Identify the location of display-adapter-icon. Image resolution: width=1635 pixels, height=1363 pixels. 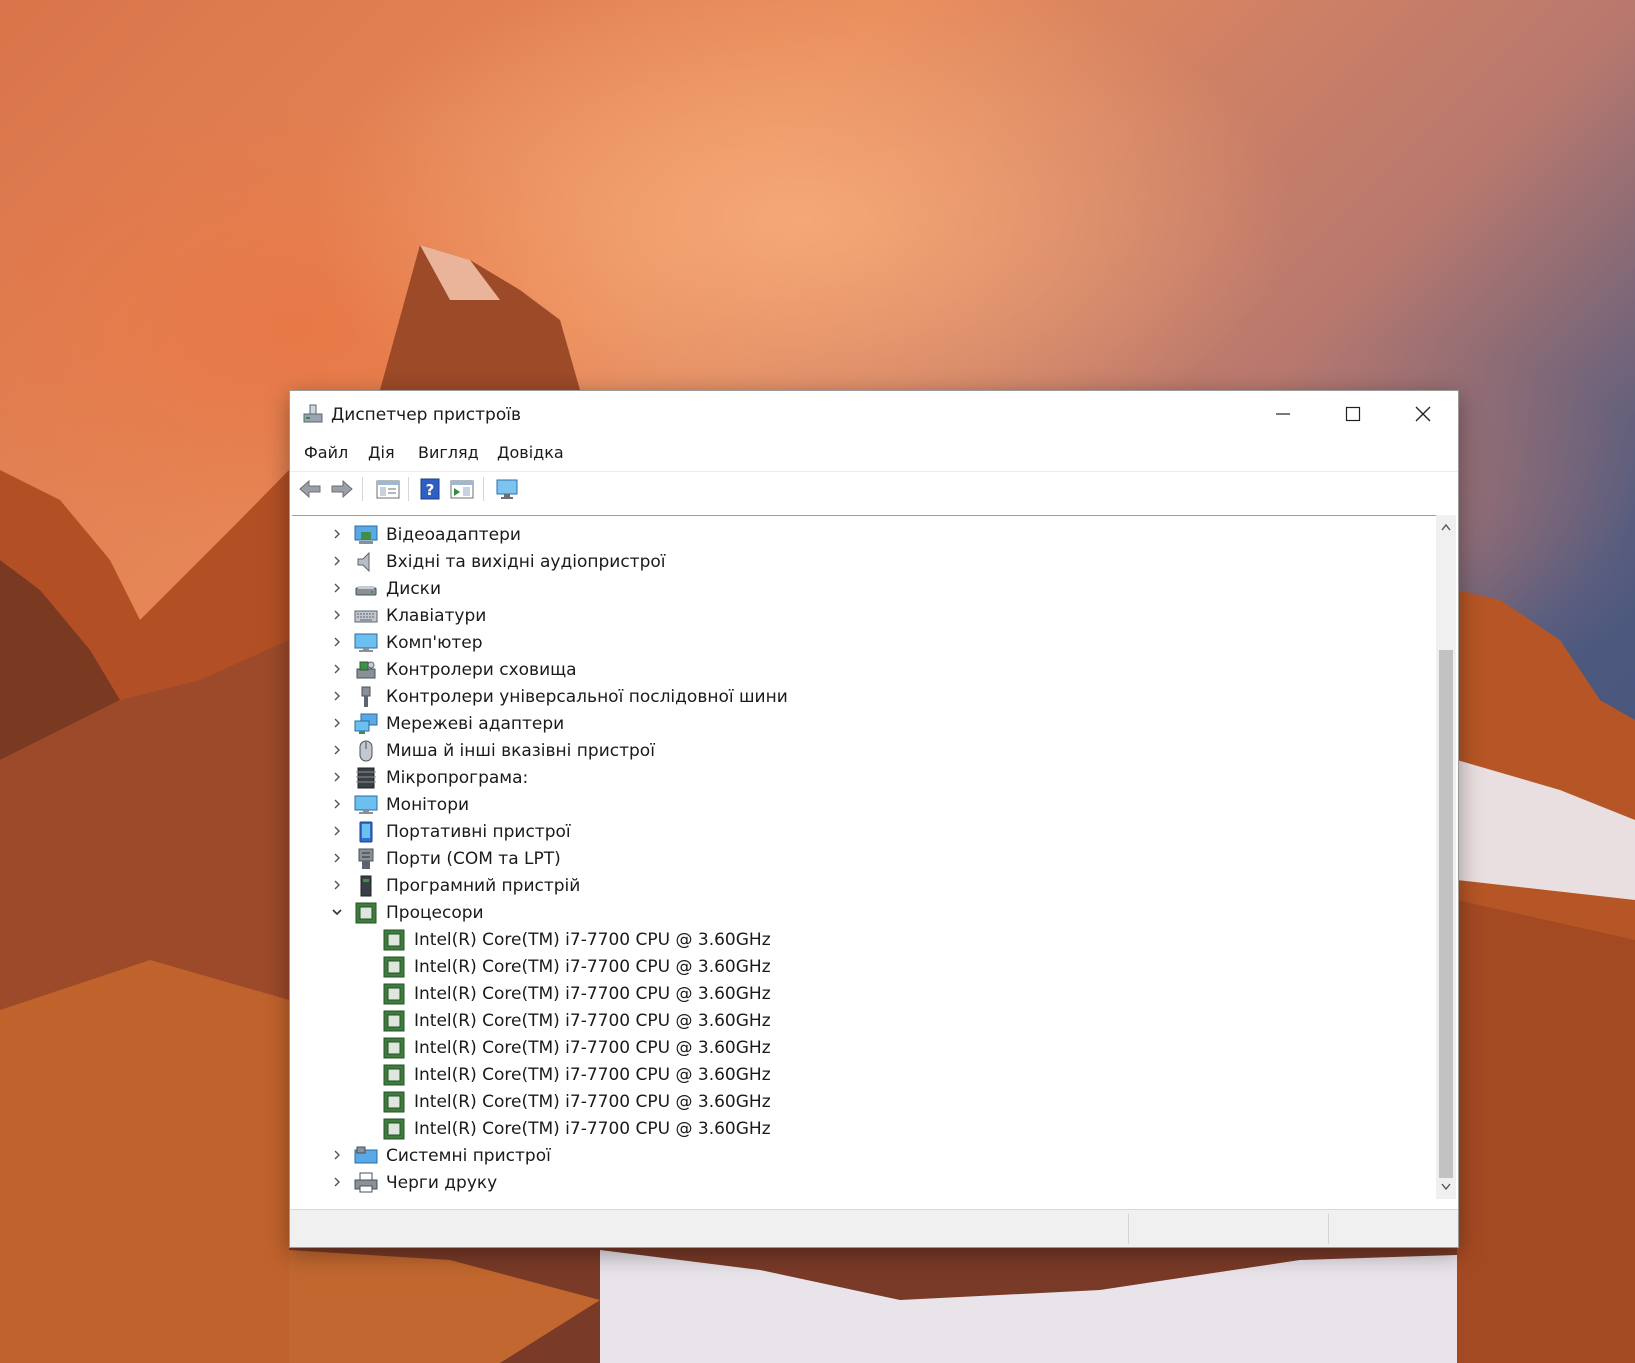
(366, 534).